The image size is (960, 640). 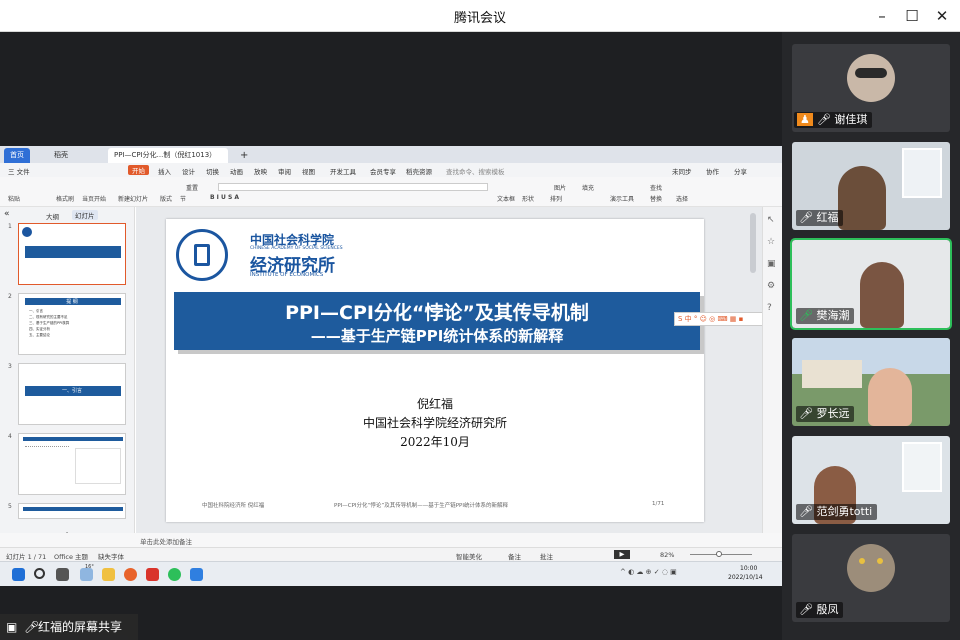 I want to click on wechat-icon, so click(x=174, y=574).